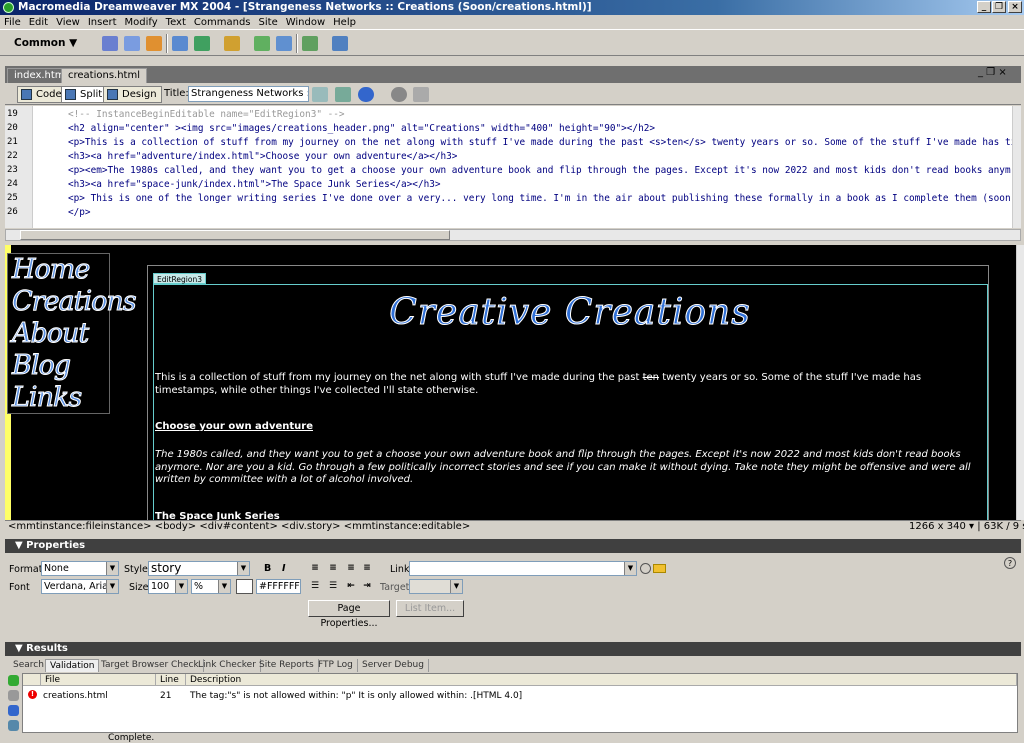  I want to click on named-anchor-icon, so click(154, 43).